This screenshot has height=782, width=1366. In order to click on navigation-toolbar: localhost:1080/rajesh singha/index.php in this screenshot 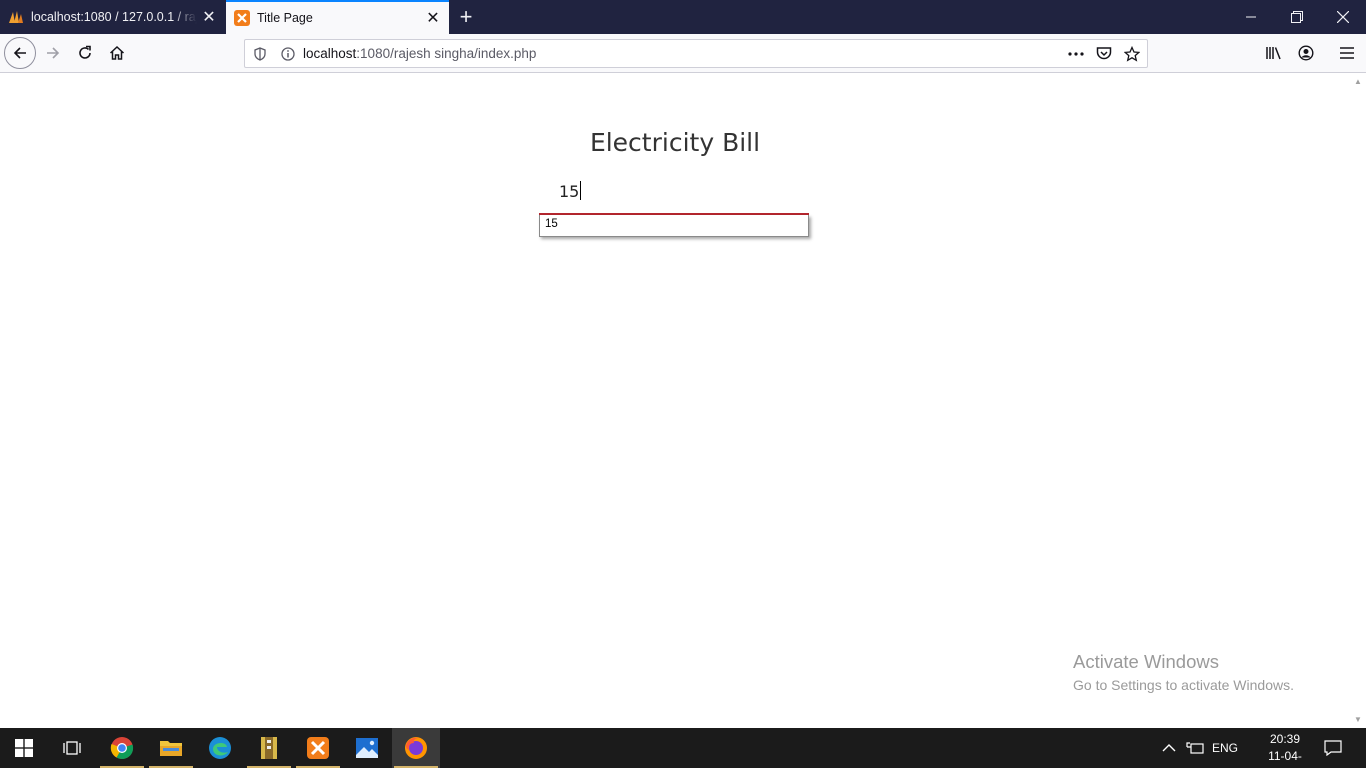, I will do `click(683, 53)`.